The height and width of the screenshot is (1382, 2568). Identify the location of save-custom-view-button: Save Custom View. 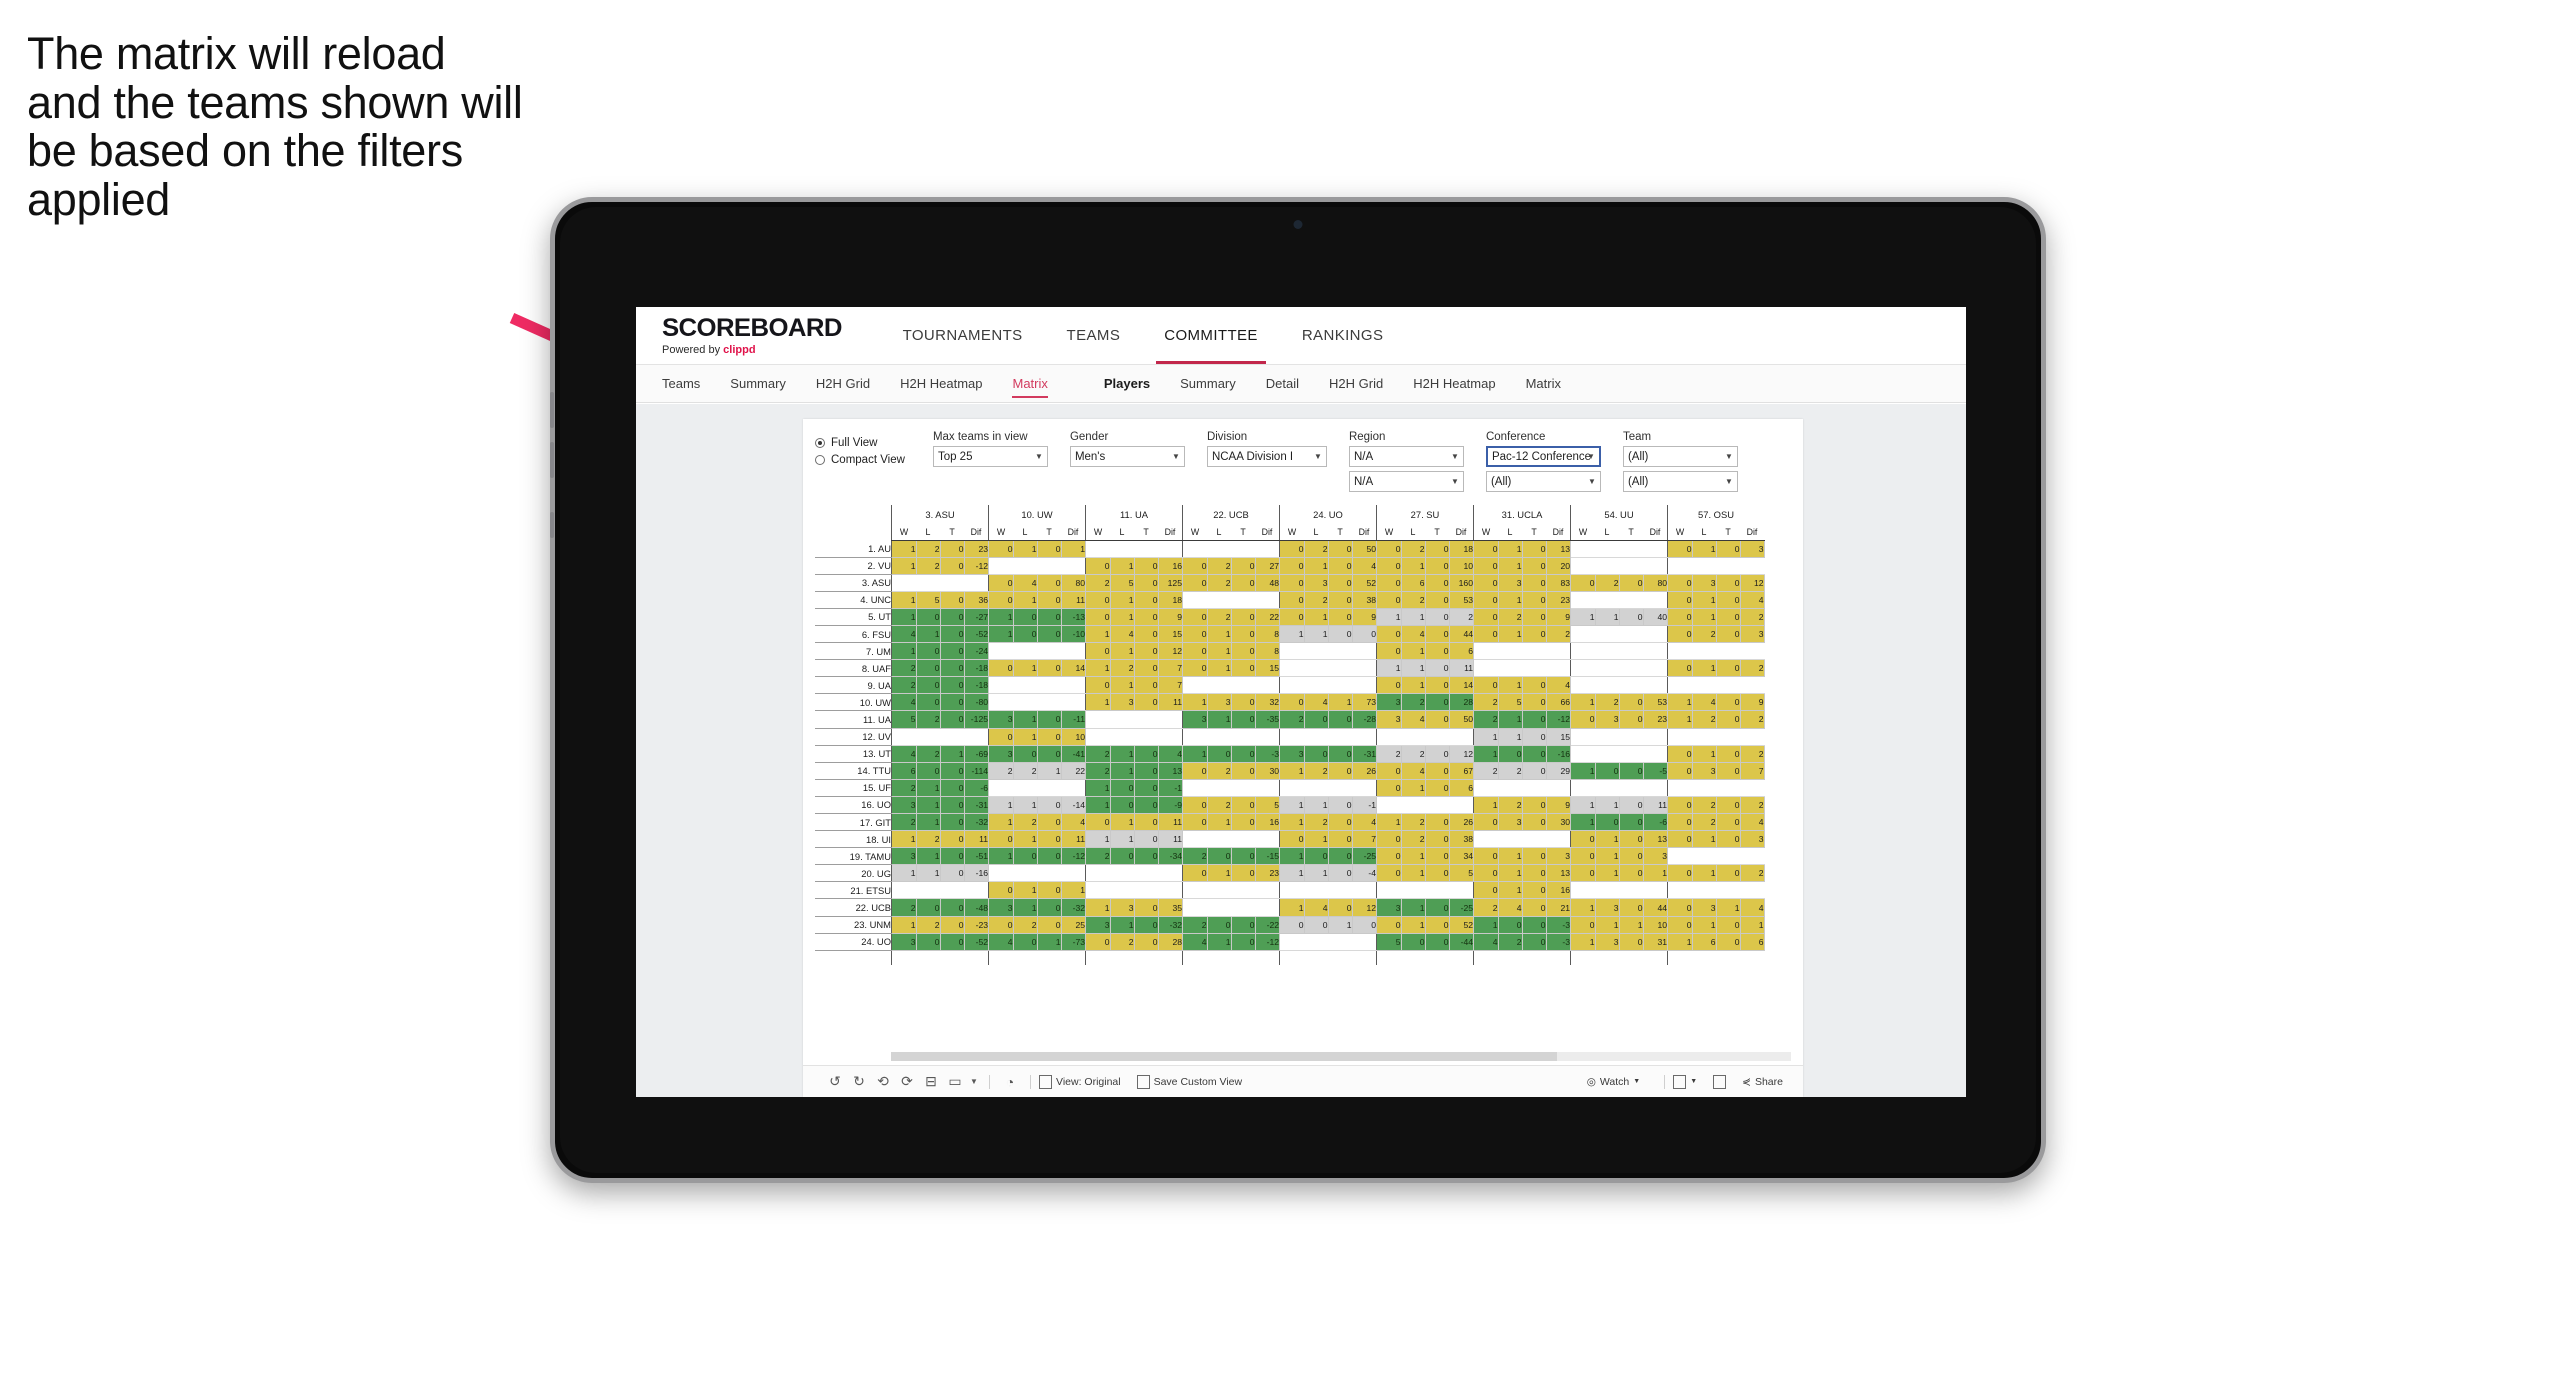
(1189, 1081).